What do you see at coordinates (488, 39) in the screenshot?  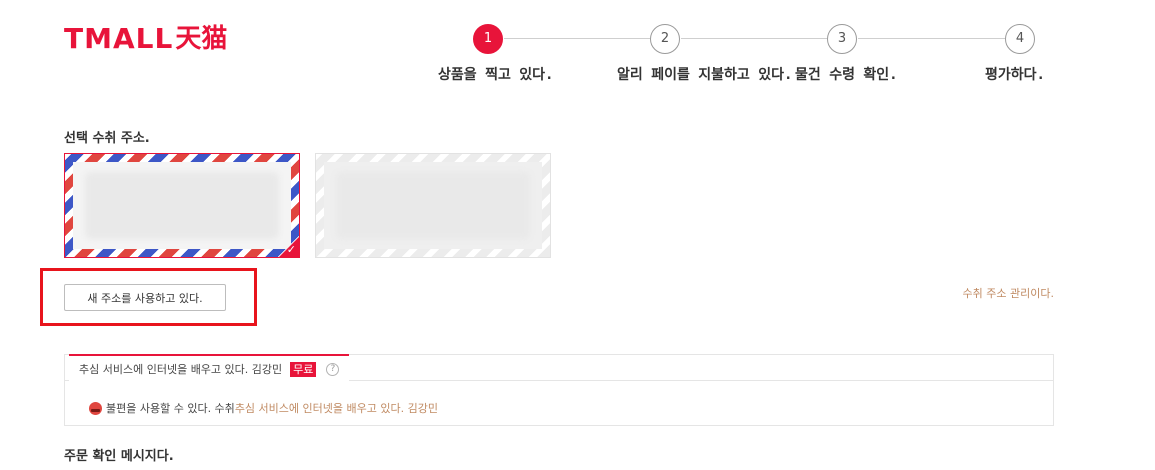 I see `step-1-circle: 1` at bounding box center [488, 39].